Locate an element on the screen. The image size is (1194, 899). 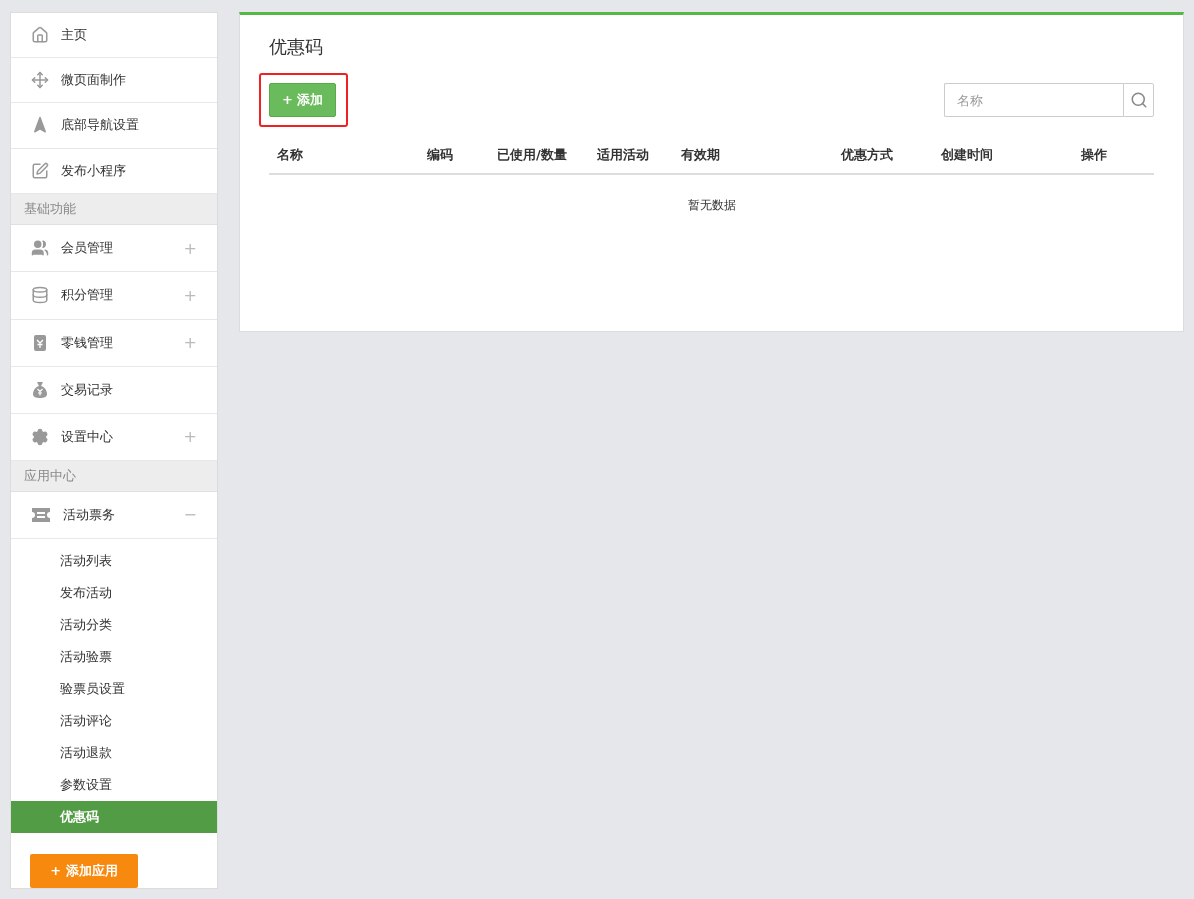
move-icon is located at coordinates (40, 80).